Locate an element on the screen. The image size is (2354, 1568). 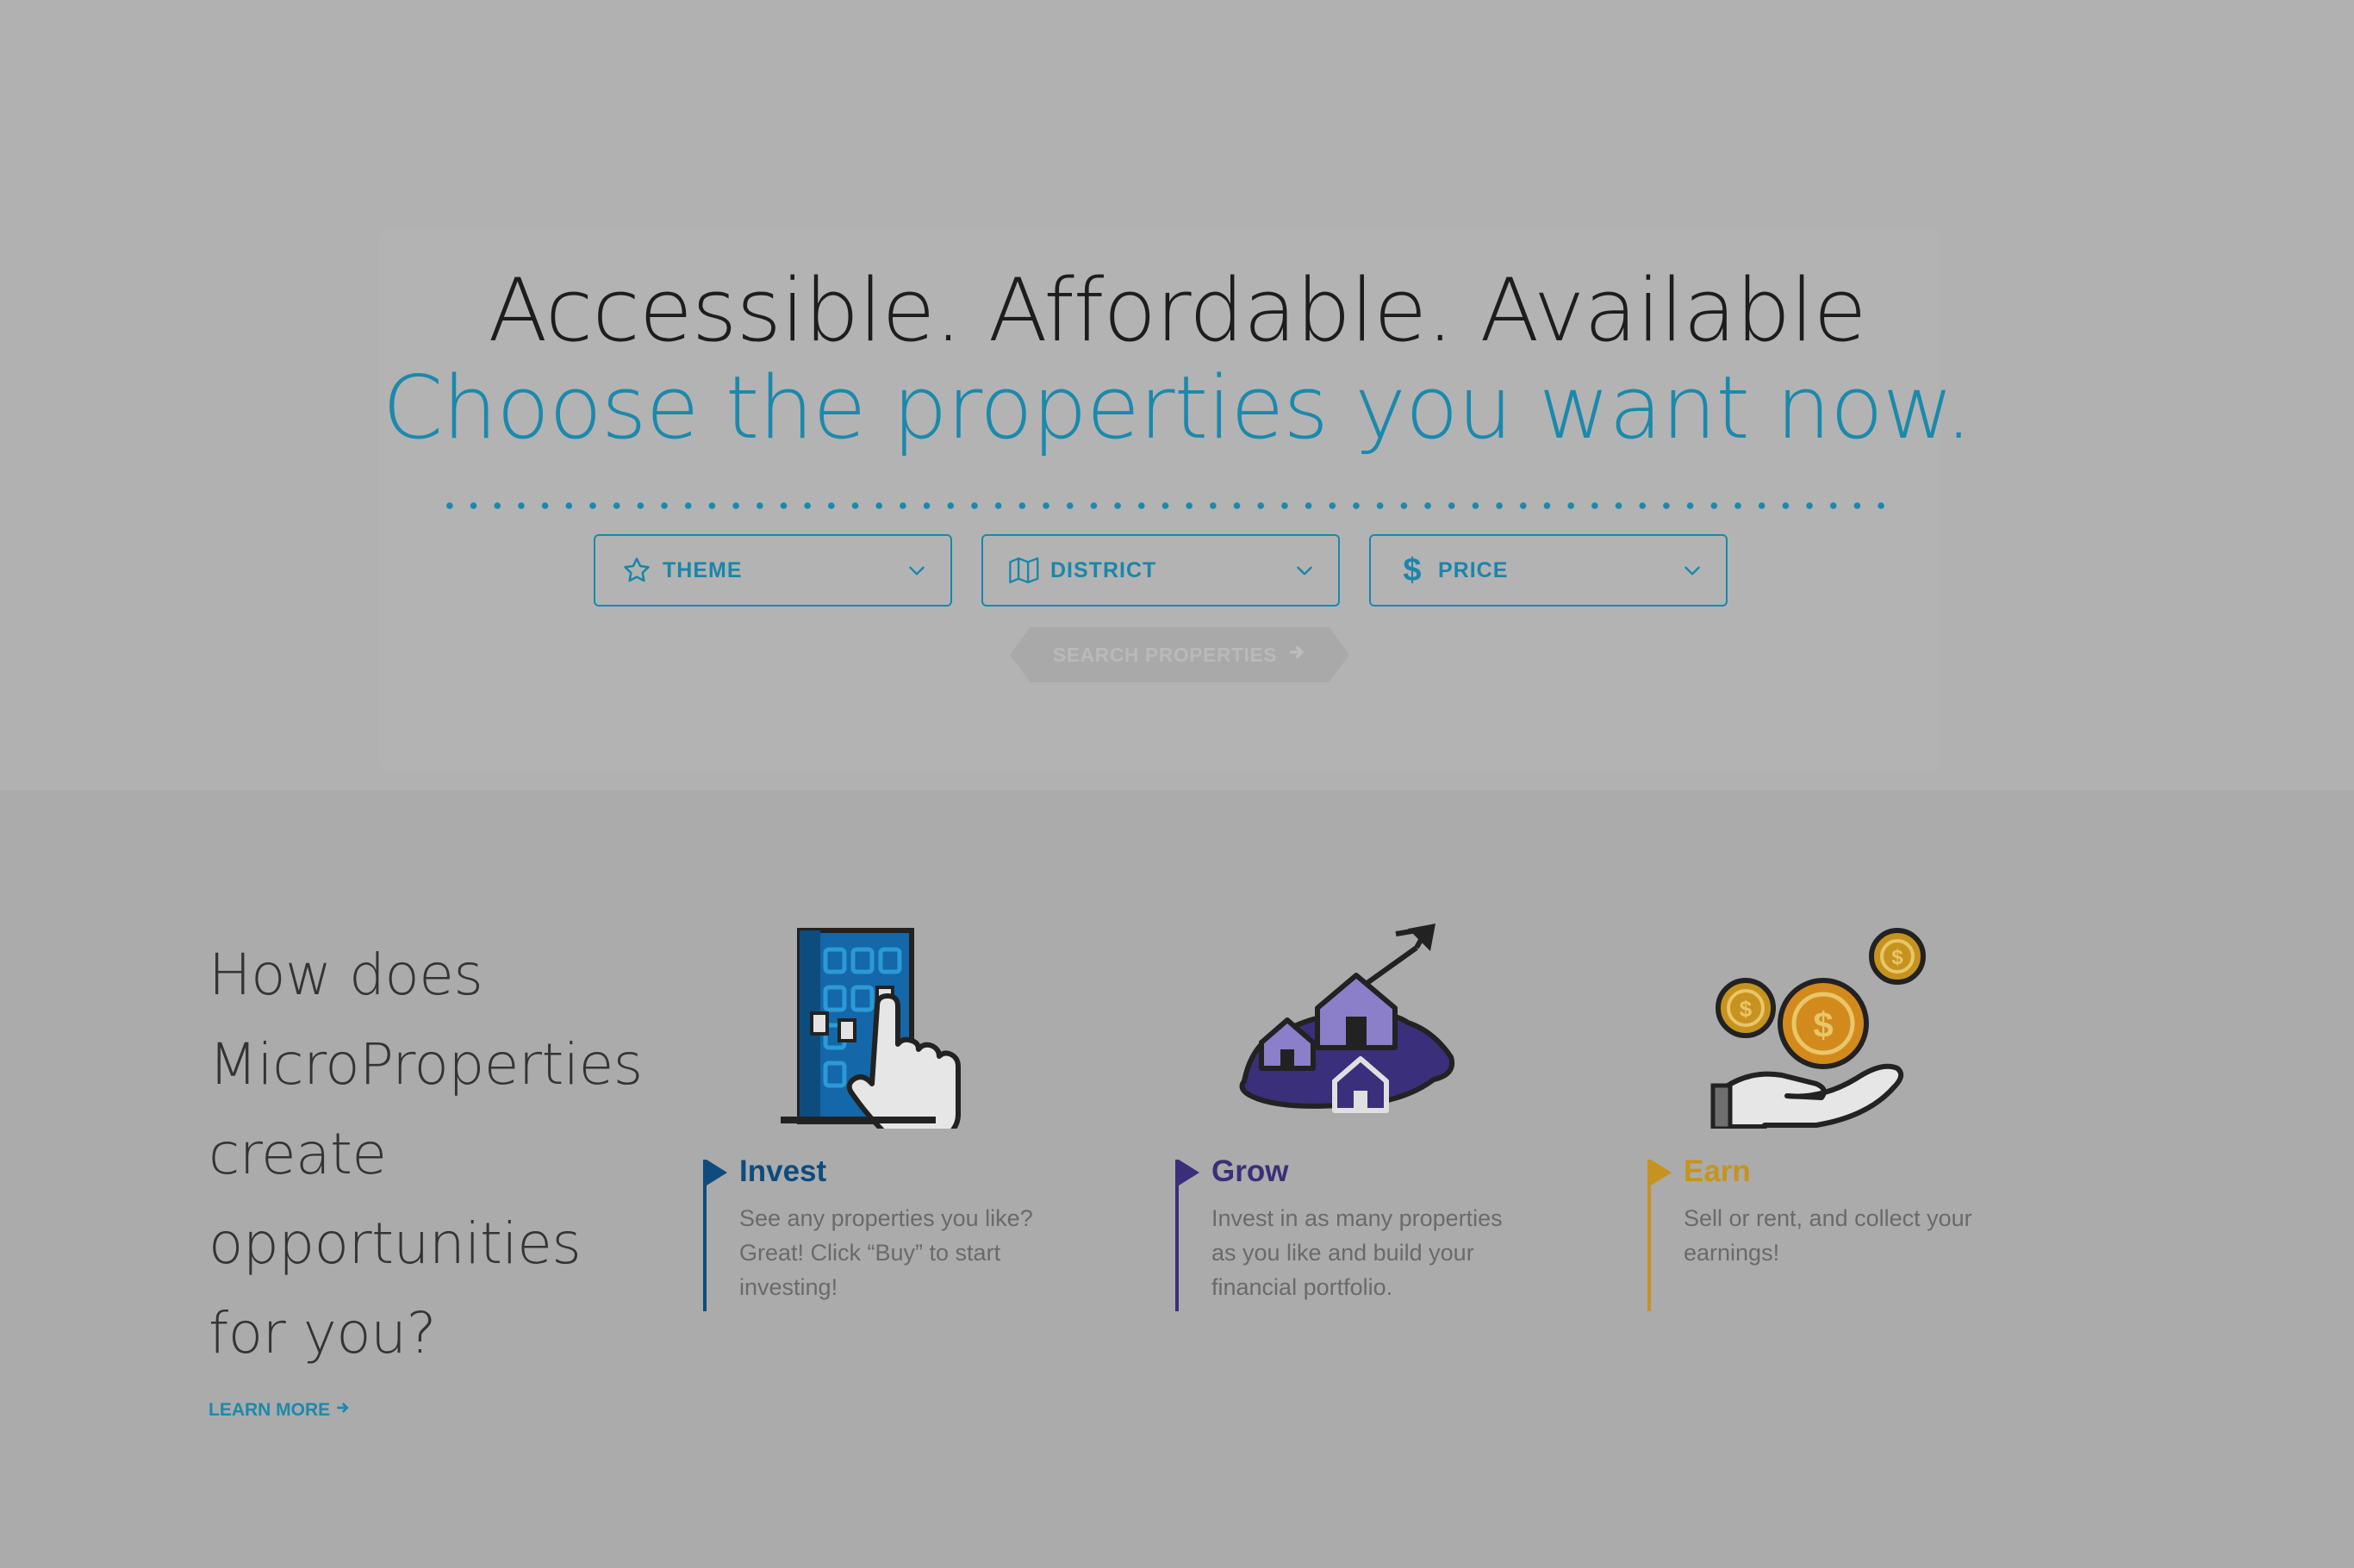
theme-filter-dropdown: THEME is located at coordinates (773, 570).